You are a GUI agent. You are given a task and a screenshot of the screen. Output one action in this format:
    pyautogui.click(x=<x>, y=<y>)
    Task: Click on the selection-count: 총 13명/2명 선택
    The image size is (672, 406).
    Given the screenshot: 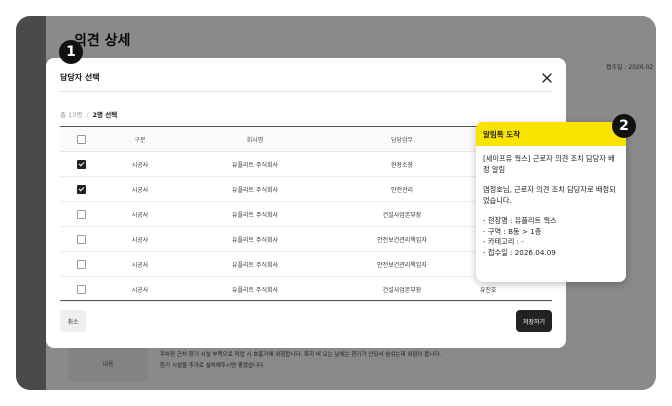 What is the action you would take?
    pyautogui.click(x=89, y=115)
    